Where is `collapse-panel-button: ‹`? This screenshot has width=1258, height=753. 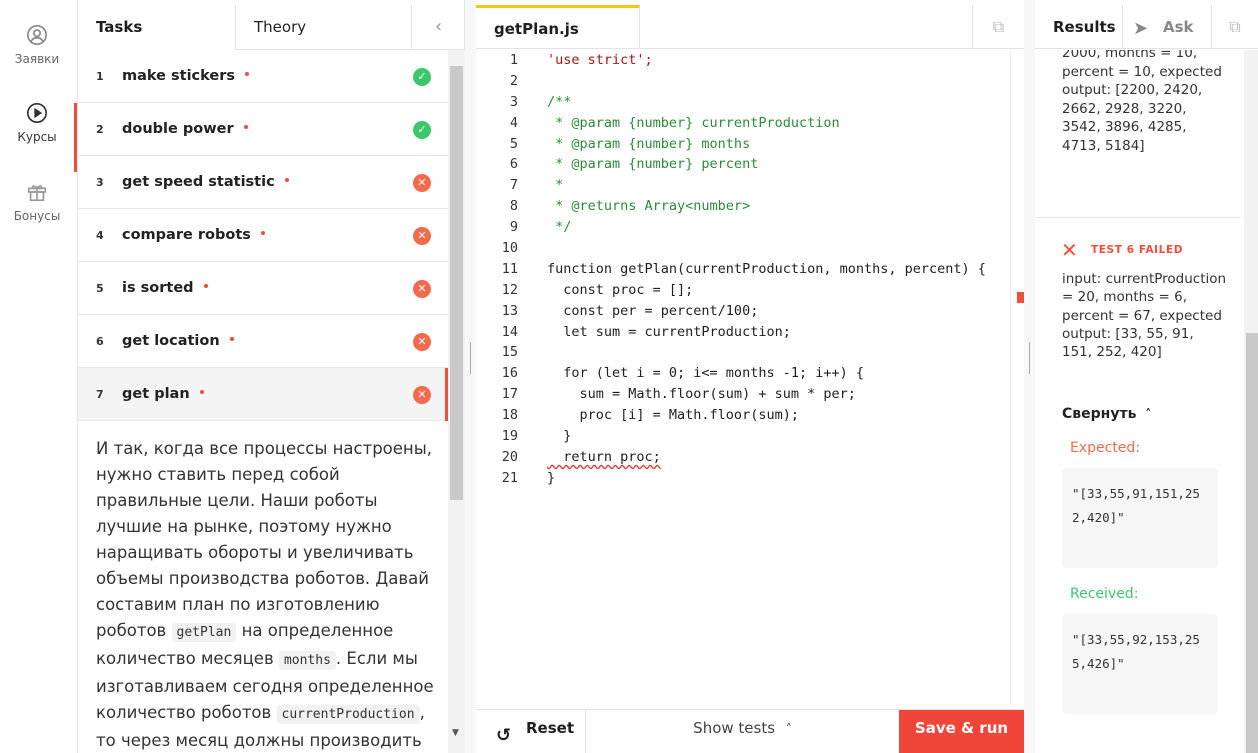
collapse-panel-button: ‹ is located at coordinates (438, 27).